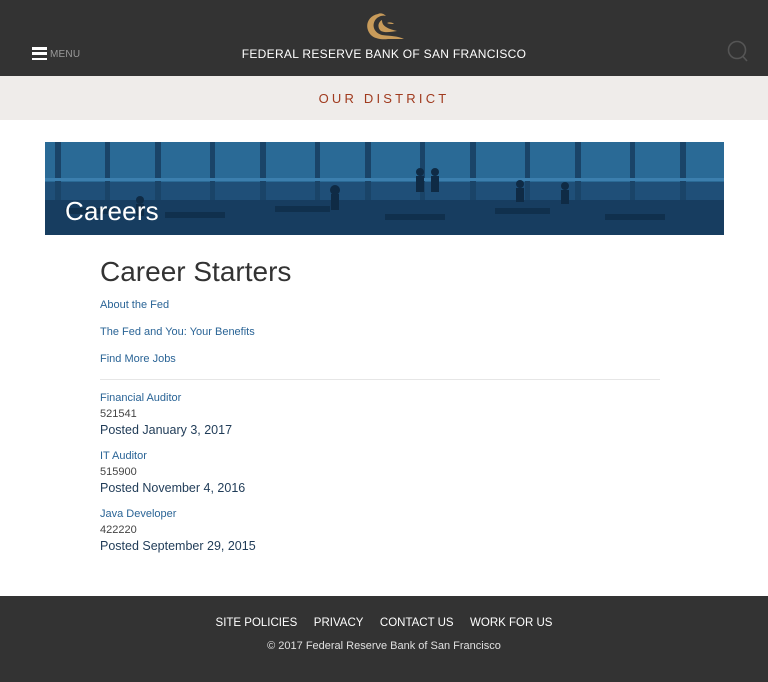  Describe the element at coordinates (384, 188) in the screenshot. I see `careers-banner: Careers` at that location.